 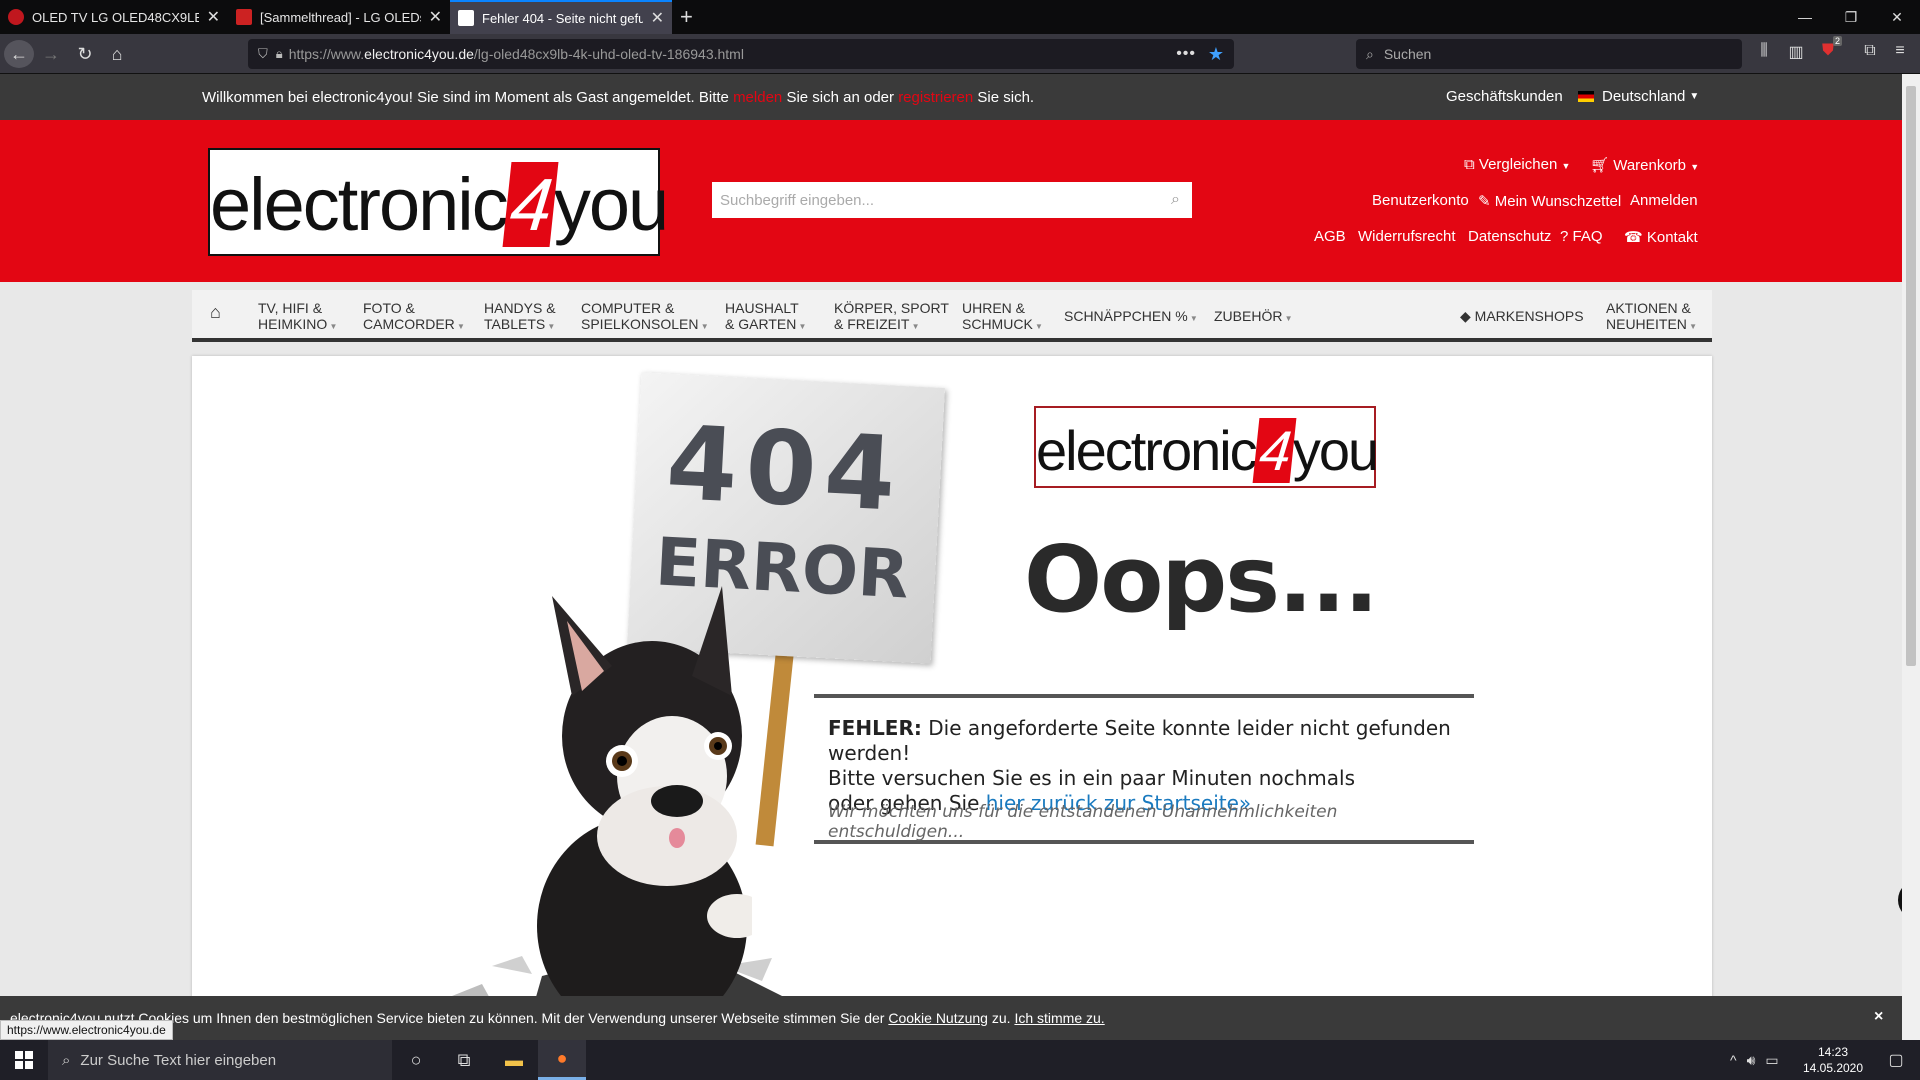 What do you see at coordinates (1751, 1060) in the screenshot?
I see `speaker-icon: 🔊︎` at bounding box center [1751, 1060].